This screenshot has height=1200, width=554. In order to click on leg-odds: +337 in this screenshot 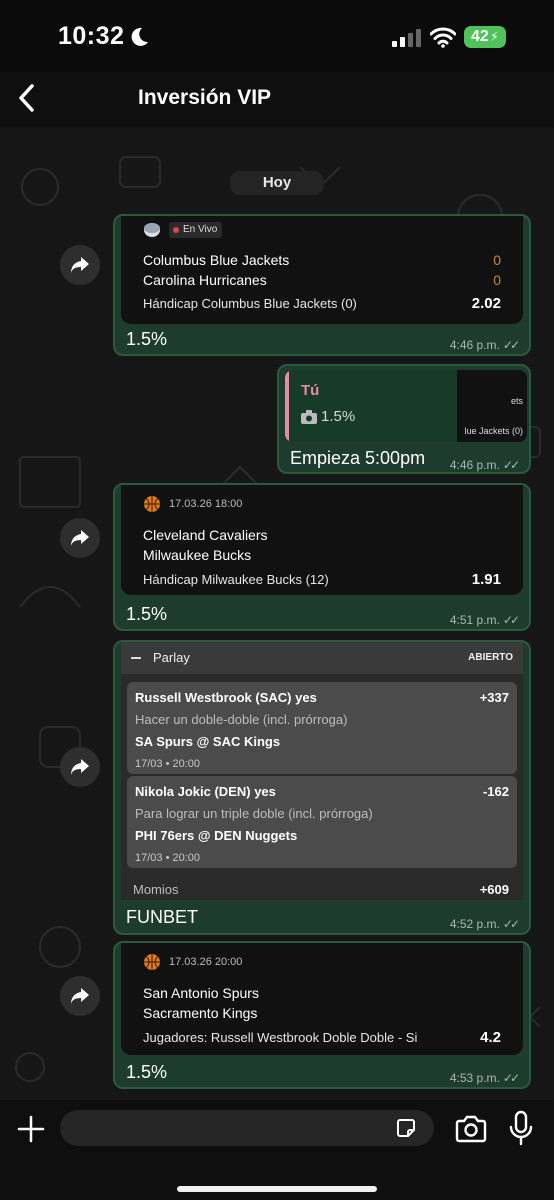, I will do `click(494, 697)`.